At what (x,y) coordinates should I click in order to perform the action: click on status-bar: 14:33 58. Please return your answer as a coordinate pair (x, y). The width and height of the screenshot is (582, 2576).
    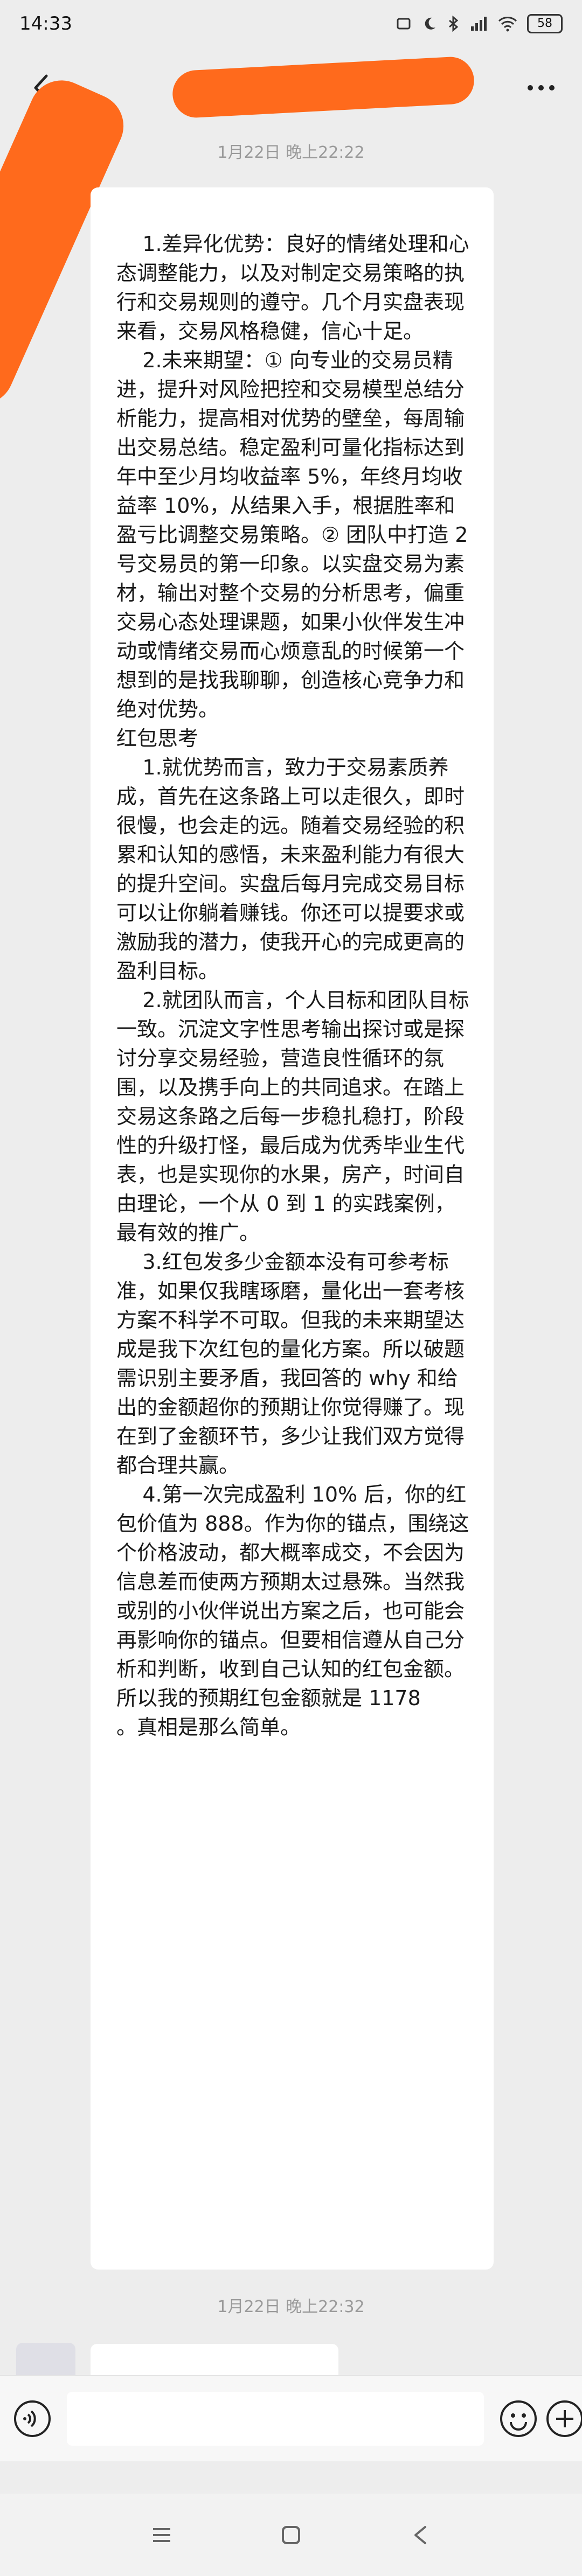
    Looking at the image, I should click on (291, 23).